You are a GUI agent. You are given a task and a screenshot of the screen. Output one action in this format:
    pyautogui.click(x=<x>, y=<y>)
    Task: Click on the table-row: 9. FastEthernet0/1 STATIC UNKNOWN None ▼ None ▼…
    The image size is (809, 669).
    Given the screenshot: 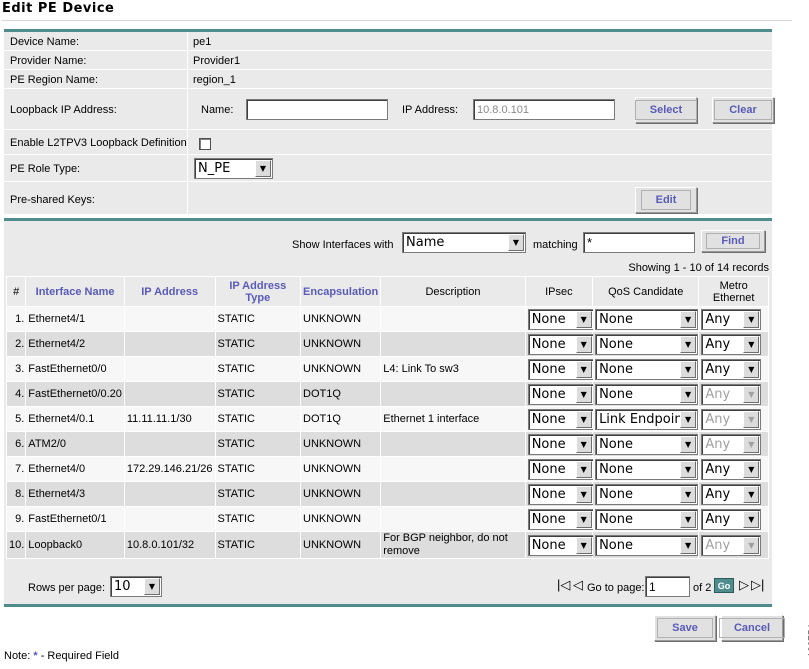 What is the action you would take?
    pyautogui.click(x=387, y=519)
    